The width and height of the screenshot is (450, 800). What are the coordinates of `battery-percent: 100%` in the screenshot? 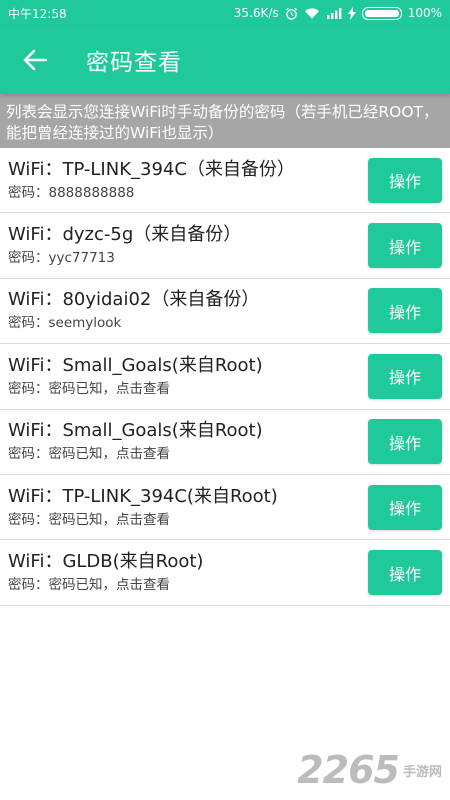 It's located at (424, 13).